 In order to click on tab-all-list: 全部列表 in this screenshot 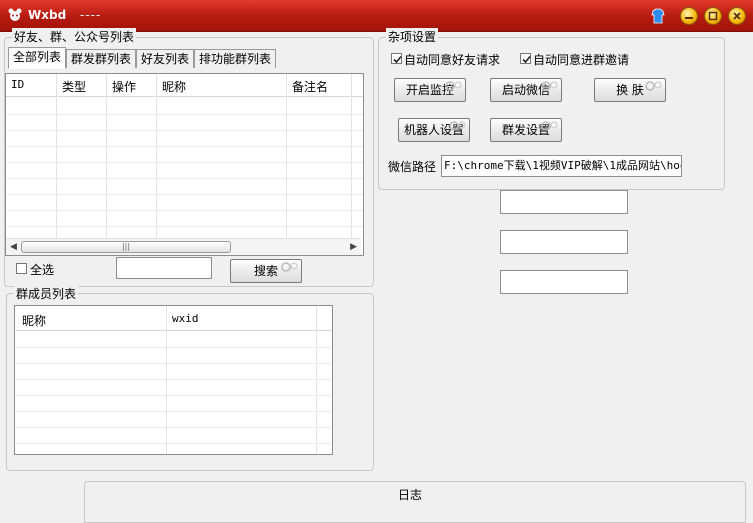, I will do `click(37, 58)`.